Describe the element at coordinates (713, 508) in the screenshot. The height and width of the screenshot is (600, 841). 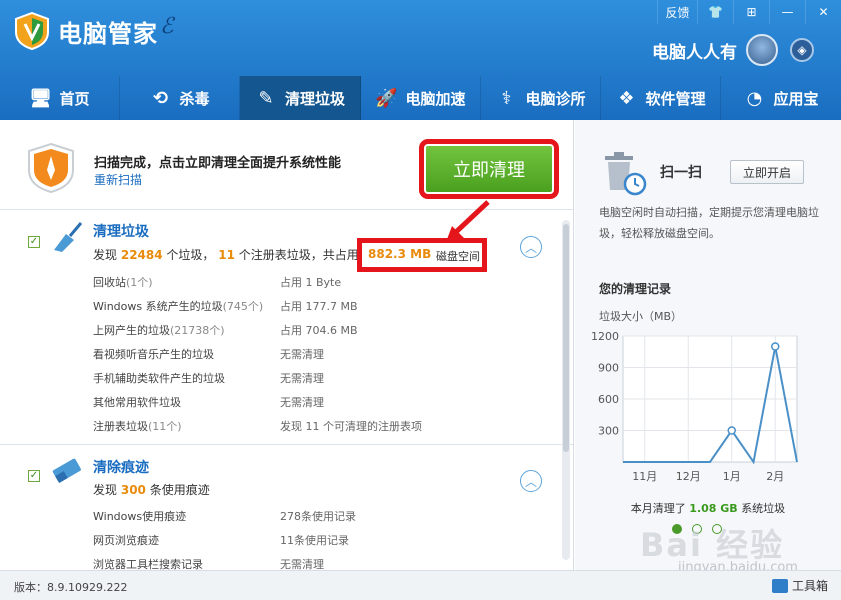
I see `monthly-value: 1.08 GB` at that location.